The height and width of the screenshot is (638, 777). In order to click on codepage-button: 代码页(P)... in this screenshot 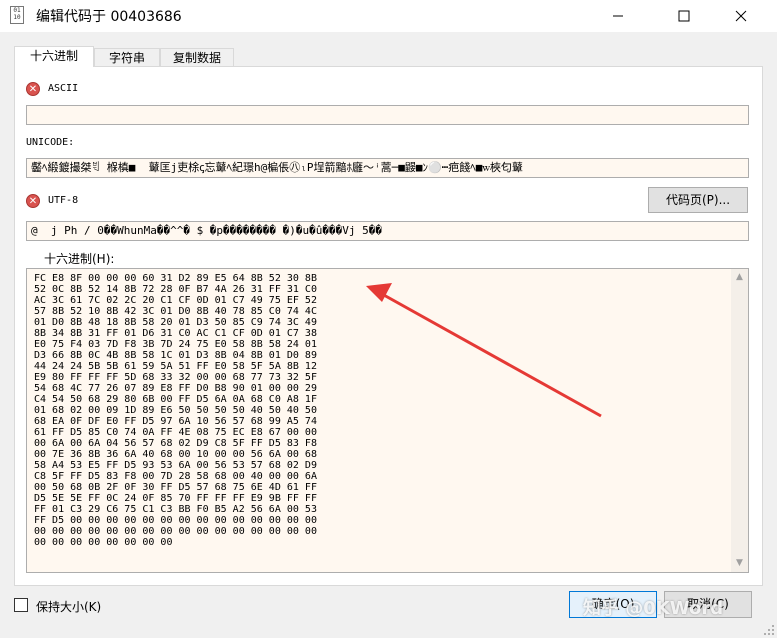, I will do `click(698, 200)`.